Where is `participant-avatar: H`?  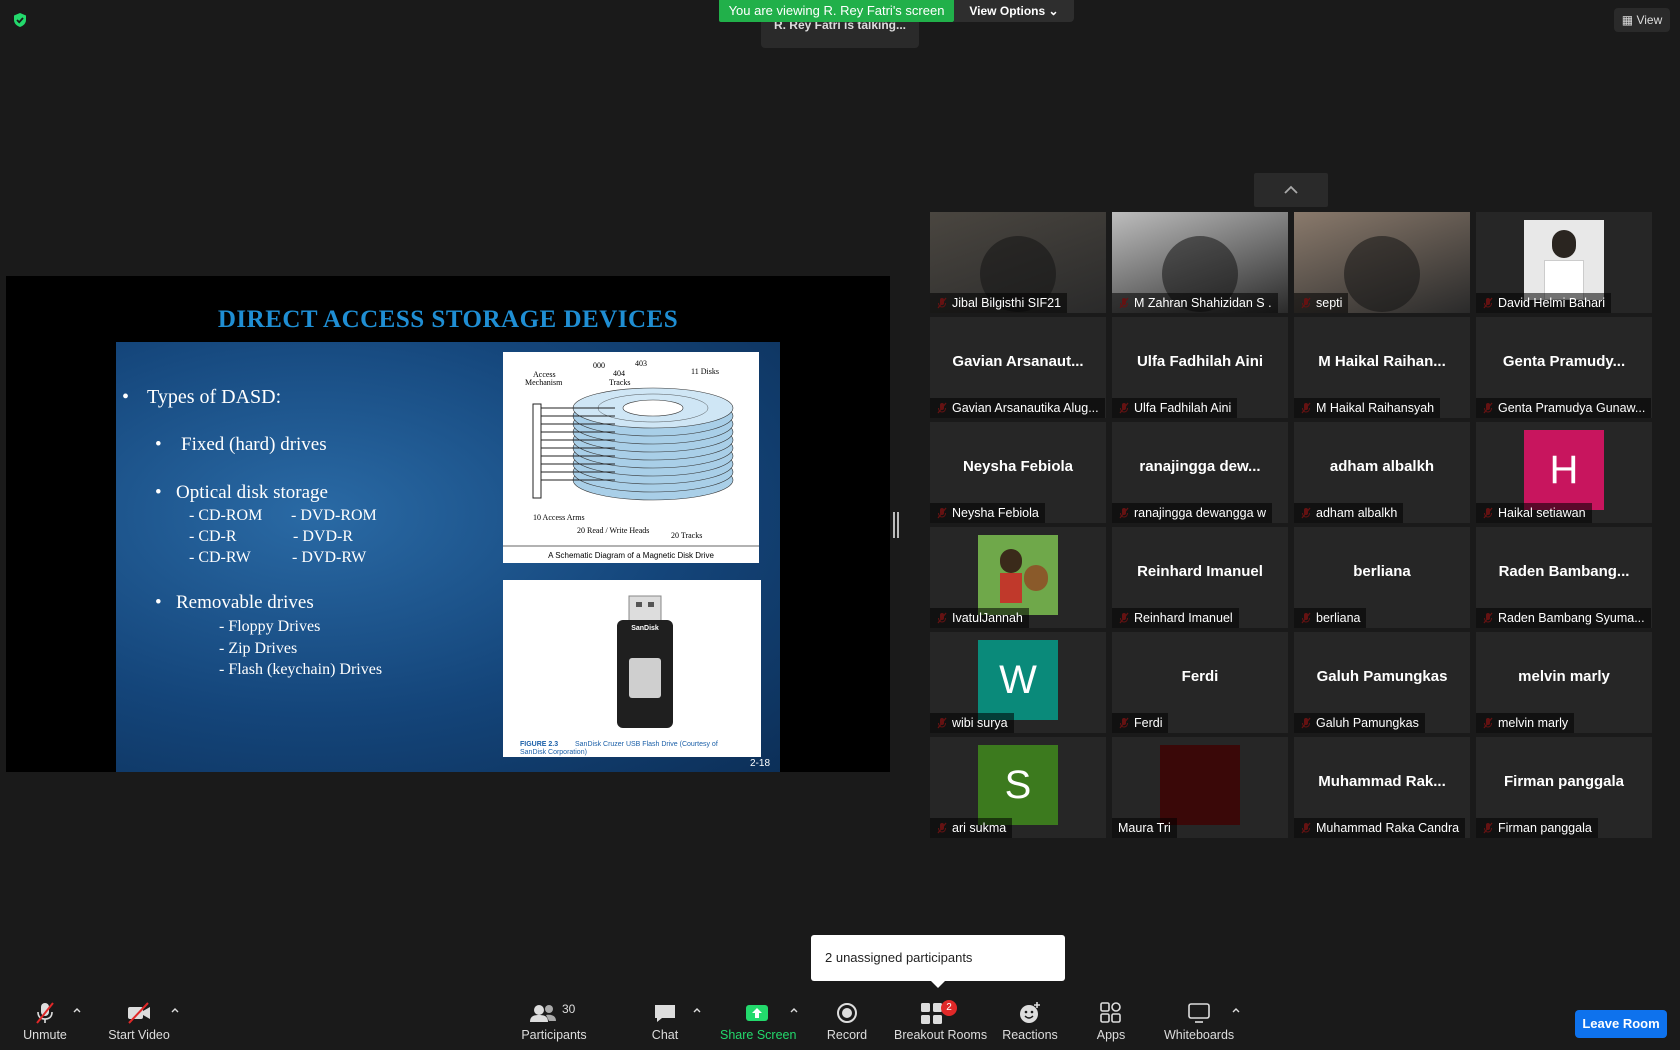 participant-avatar: H is located at coordinates (1564, 470).